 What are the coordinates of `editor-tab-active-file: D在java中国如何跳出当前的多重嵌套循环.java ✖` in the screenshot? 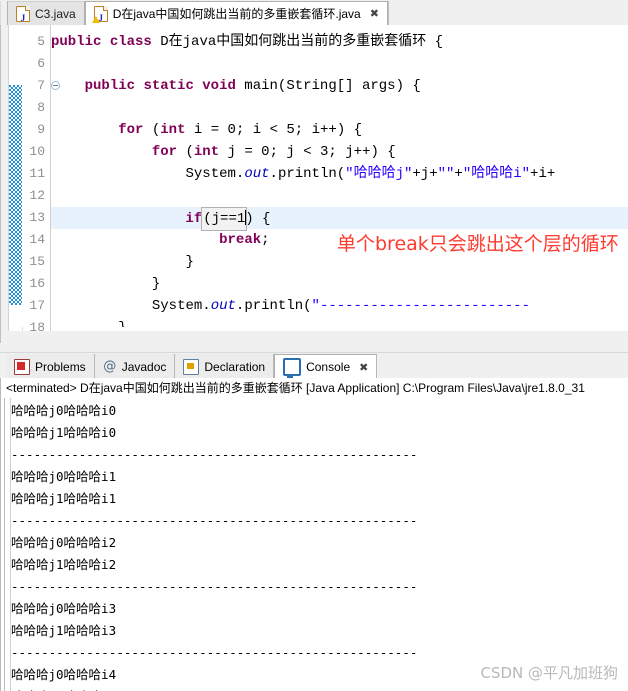 It's located at (236, 15).